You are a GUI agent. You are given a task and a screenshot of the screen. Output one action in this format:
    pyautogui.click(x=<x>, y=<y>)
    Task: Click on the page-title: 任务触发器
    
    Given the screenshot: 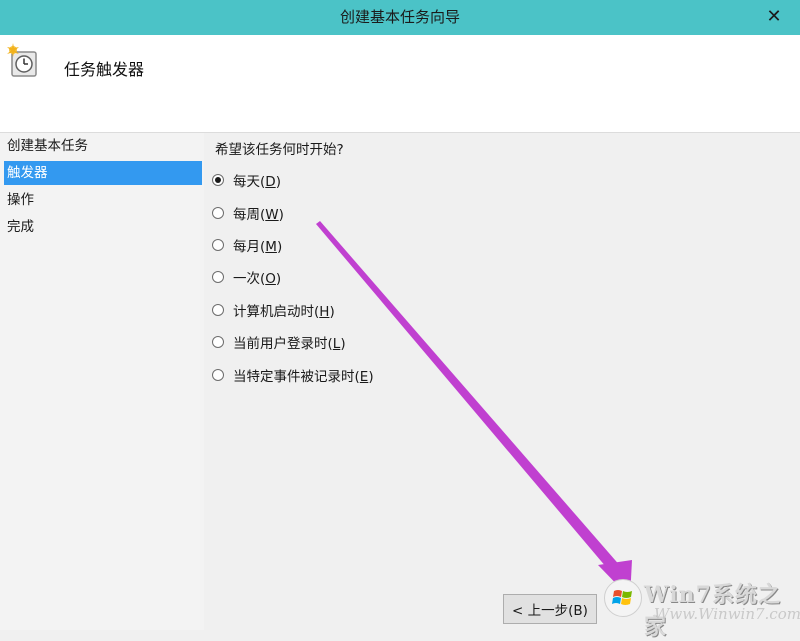 What is the action you would take?
    pyautogui.click(x=104, y=69)
    